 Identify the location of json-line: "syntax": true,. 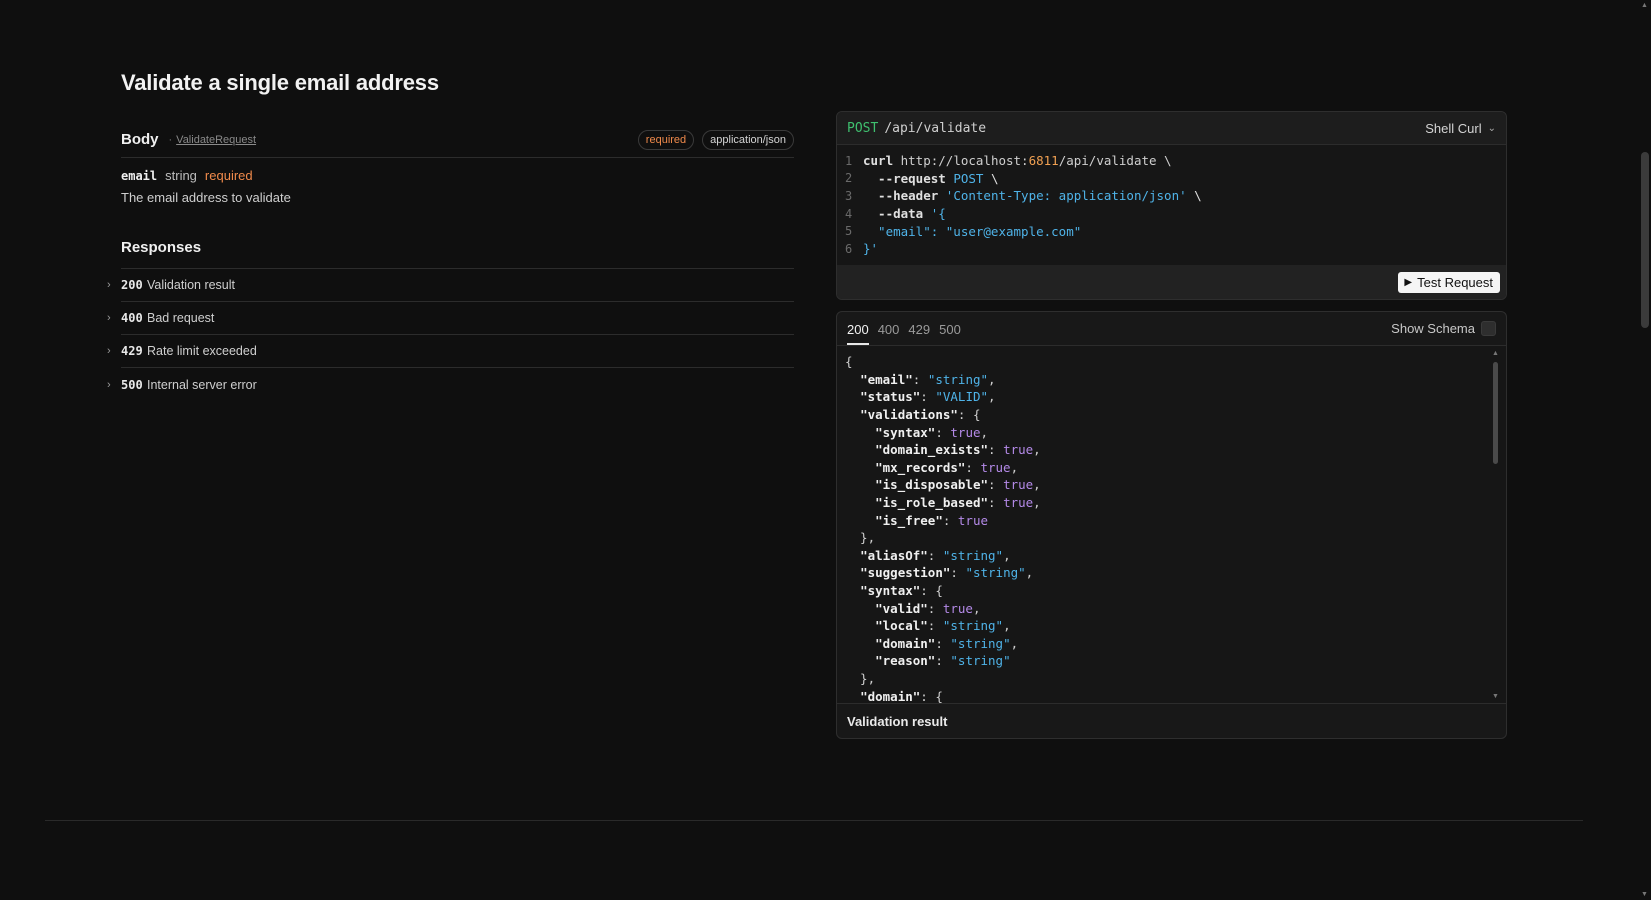
(1175, 432).